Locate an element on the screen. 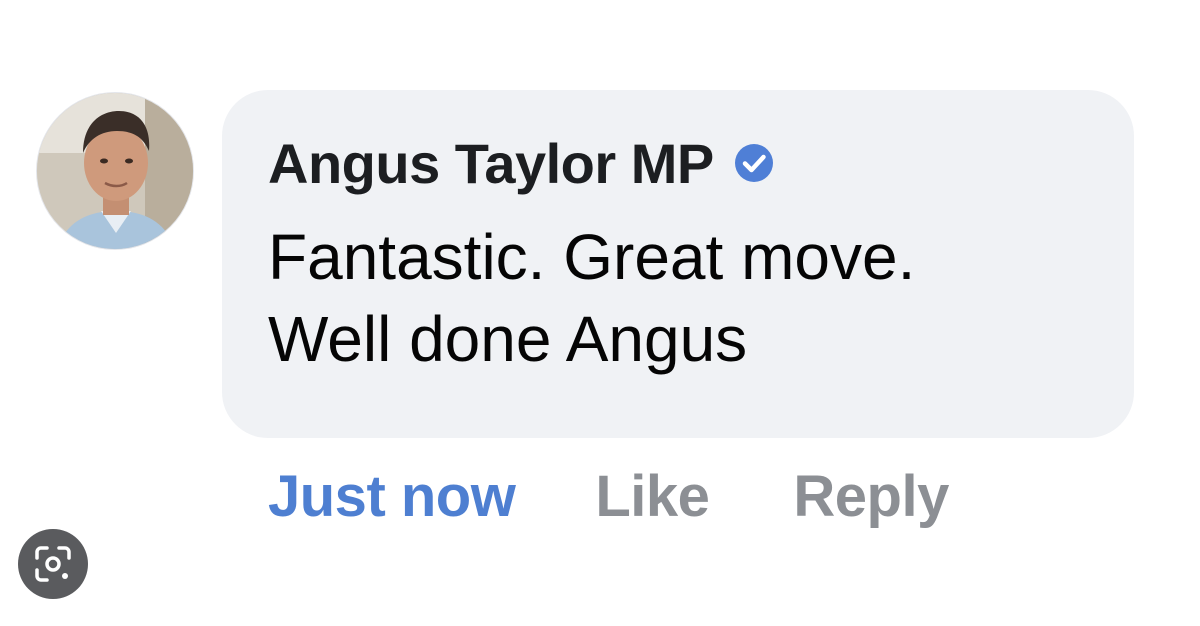 The width and height of the screenshot is (1200, 626). like-button: Like is located at coordinates (652, 496).